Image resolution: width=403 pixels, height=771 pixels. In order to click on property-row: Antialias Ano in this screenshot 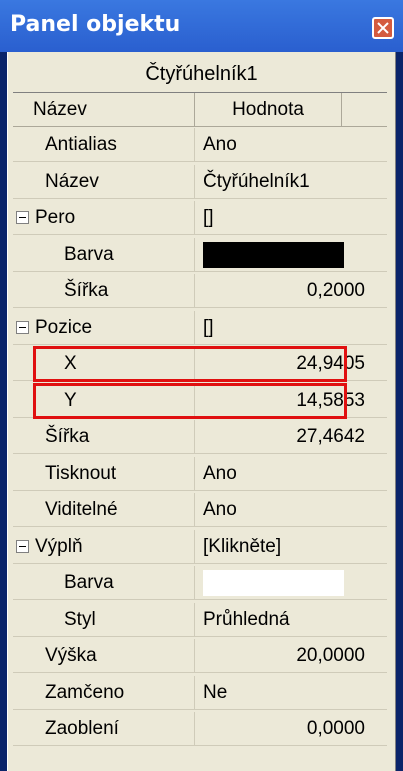, I will do `click(200, 145)`.